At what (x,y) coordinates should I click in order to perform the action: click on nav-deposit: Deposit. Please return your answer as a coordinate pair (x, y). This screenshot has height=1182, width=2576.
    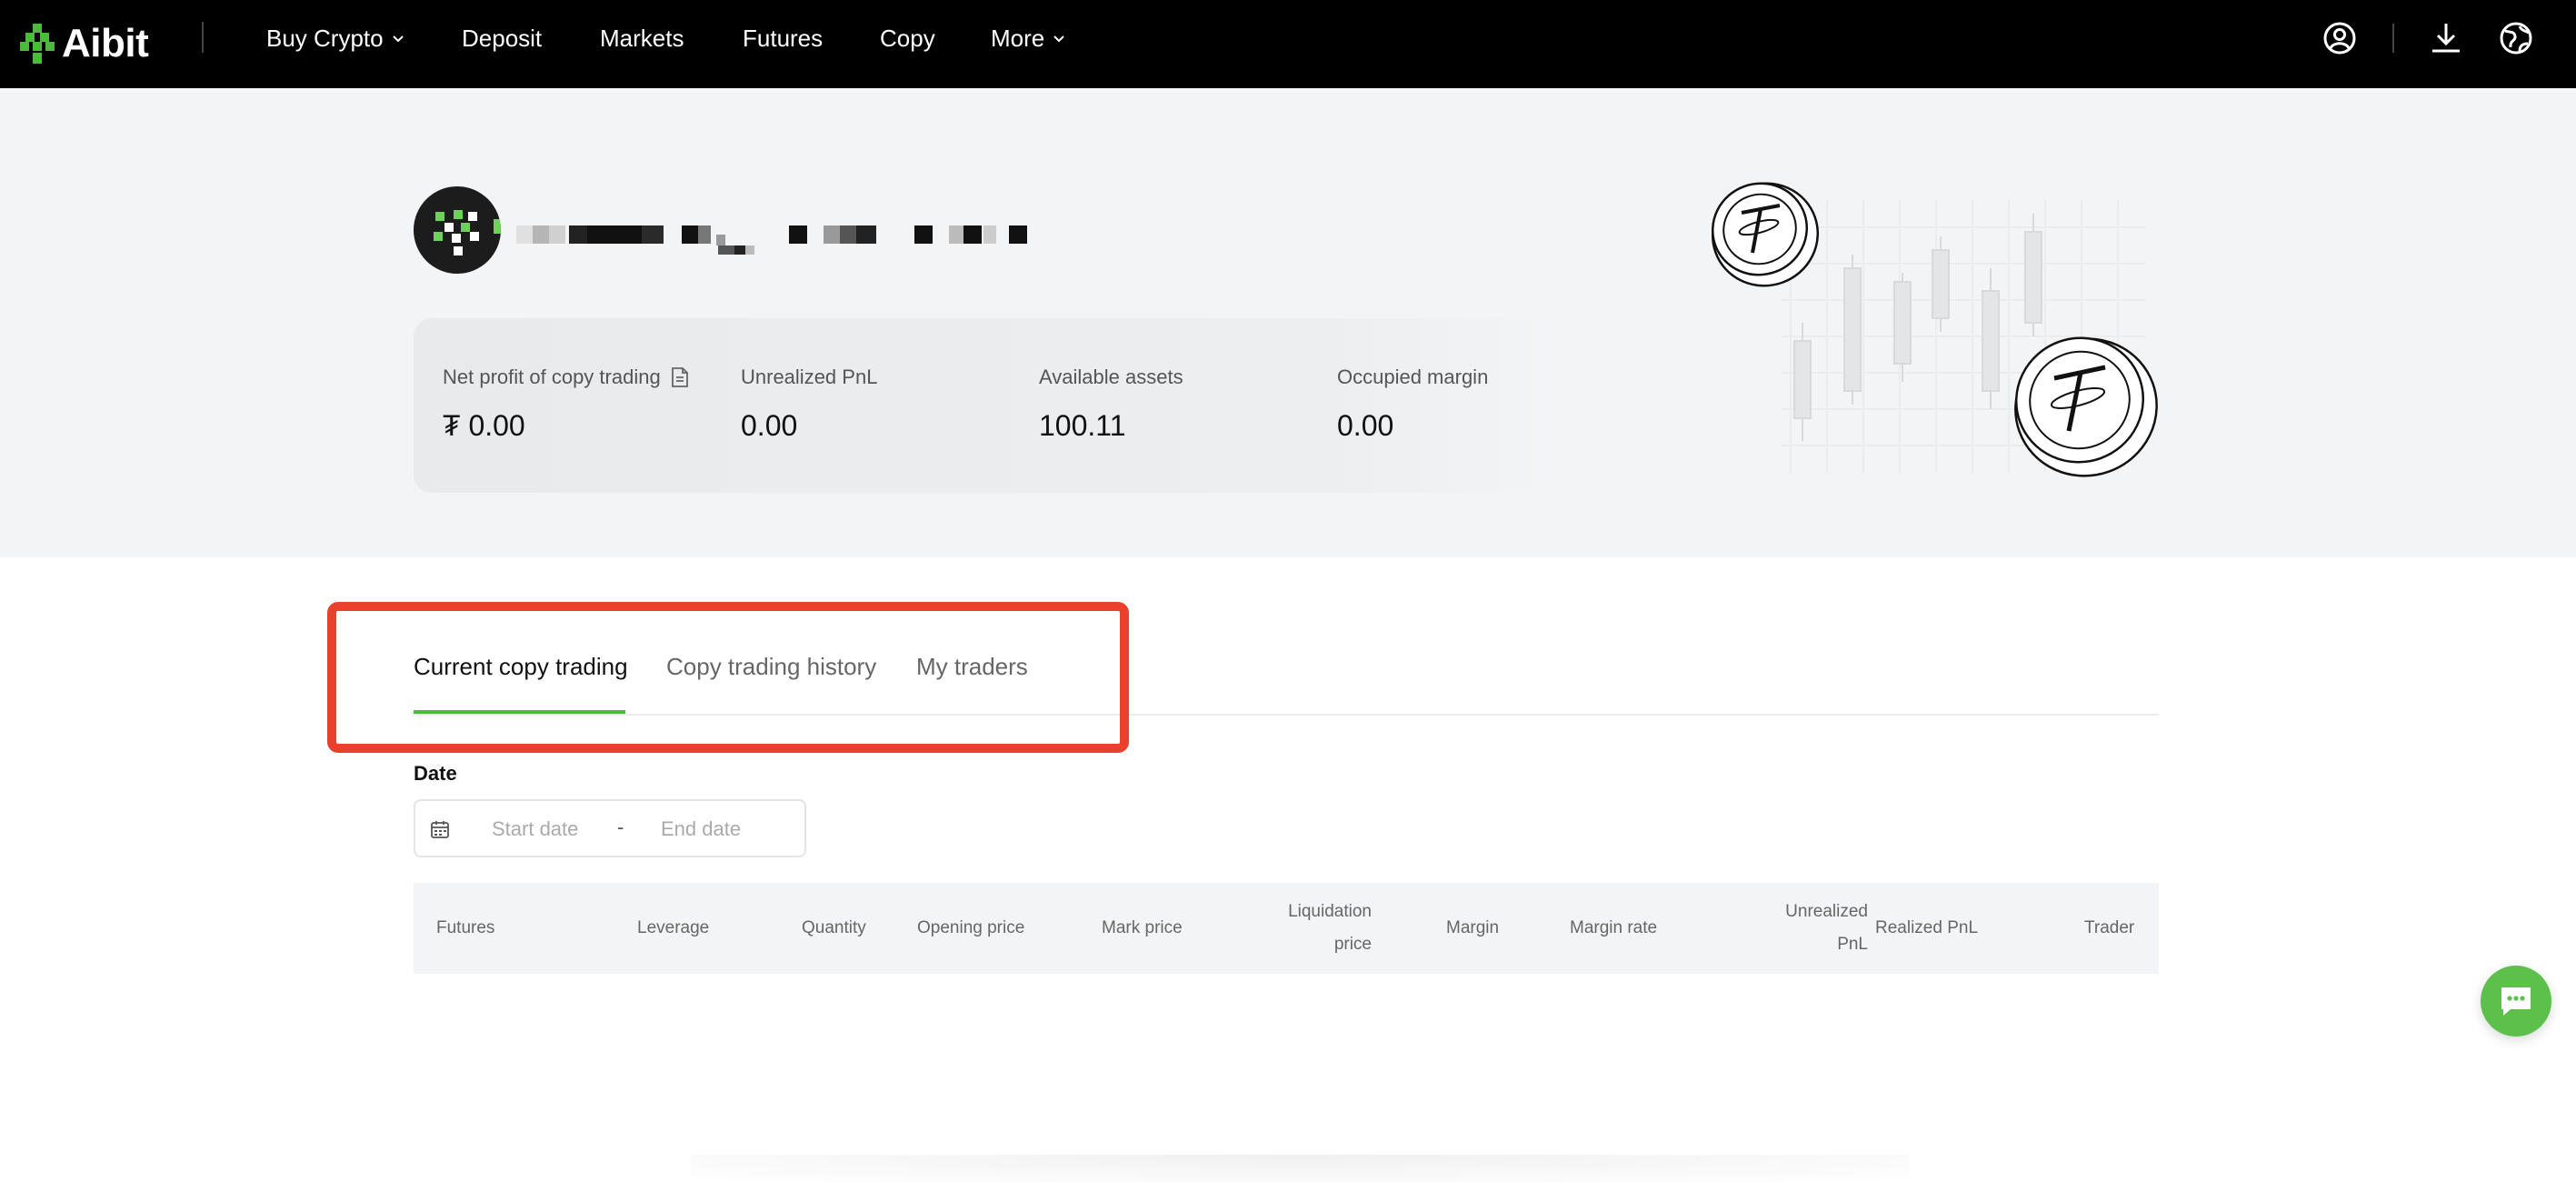
    Looking at the image, I should click on (502, 38).